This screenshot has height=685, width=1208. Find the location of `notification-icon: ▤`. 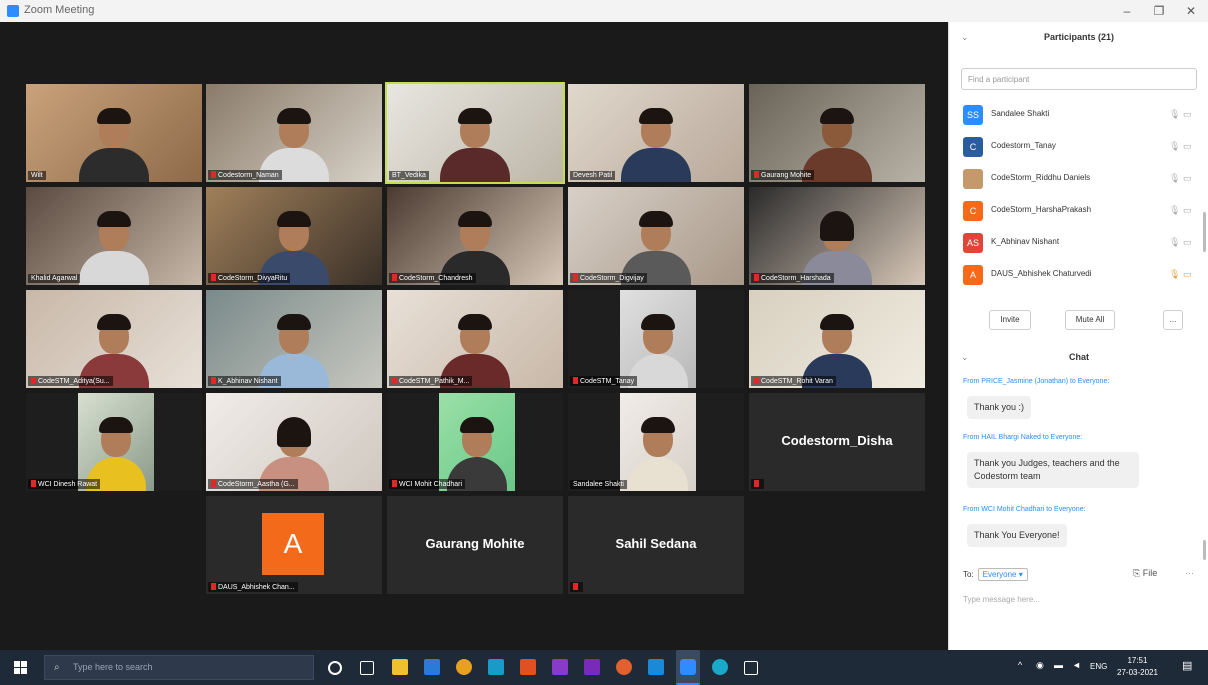

notification-icon: ▤ is located at coordinates (1187, 665).